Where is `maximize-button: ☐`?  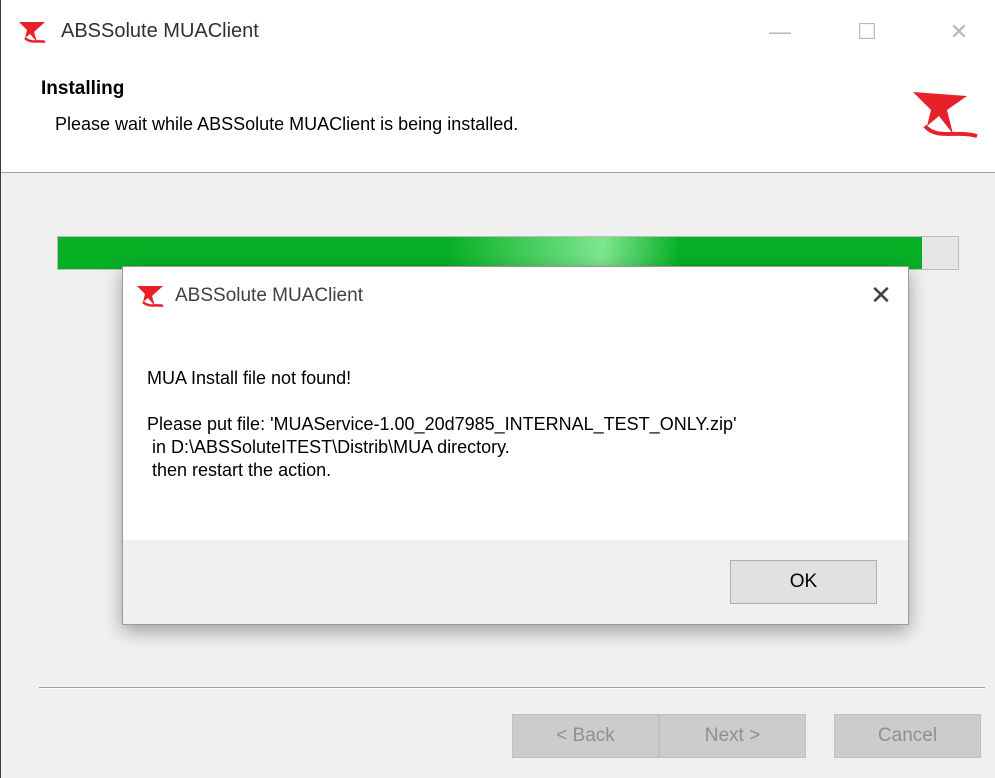 maximize-button: ☐ is located at coordinates (867, 32).